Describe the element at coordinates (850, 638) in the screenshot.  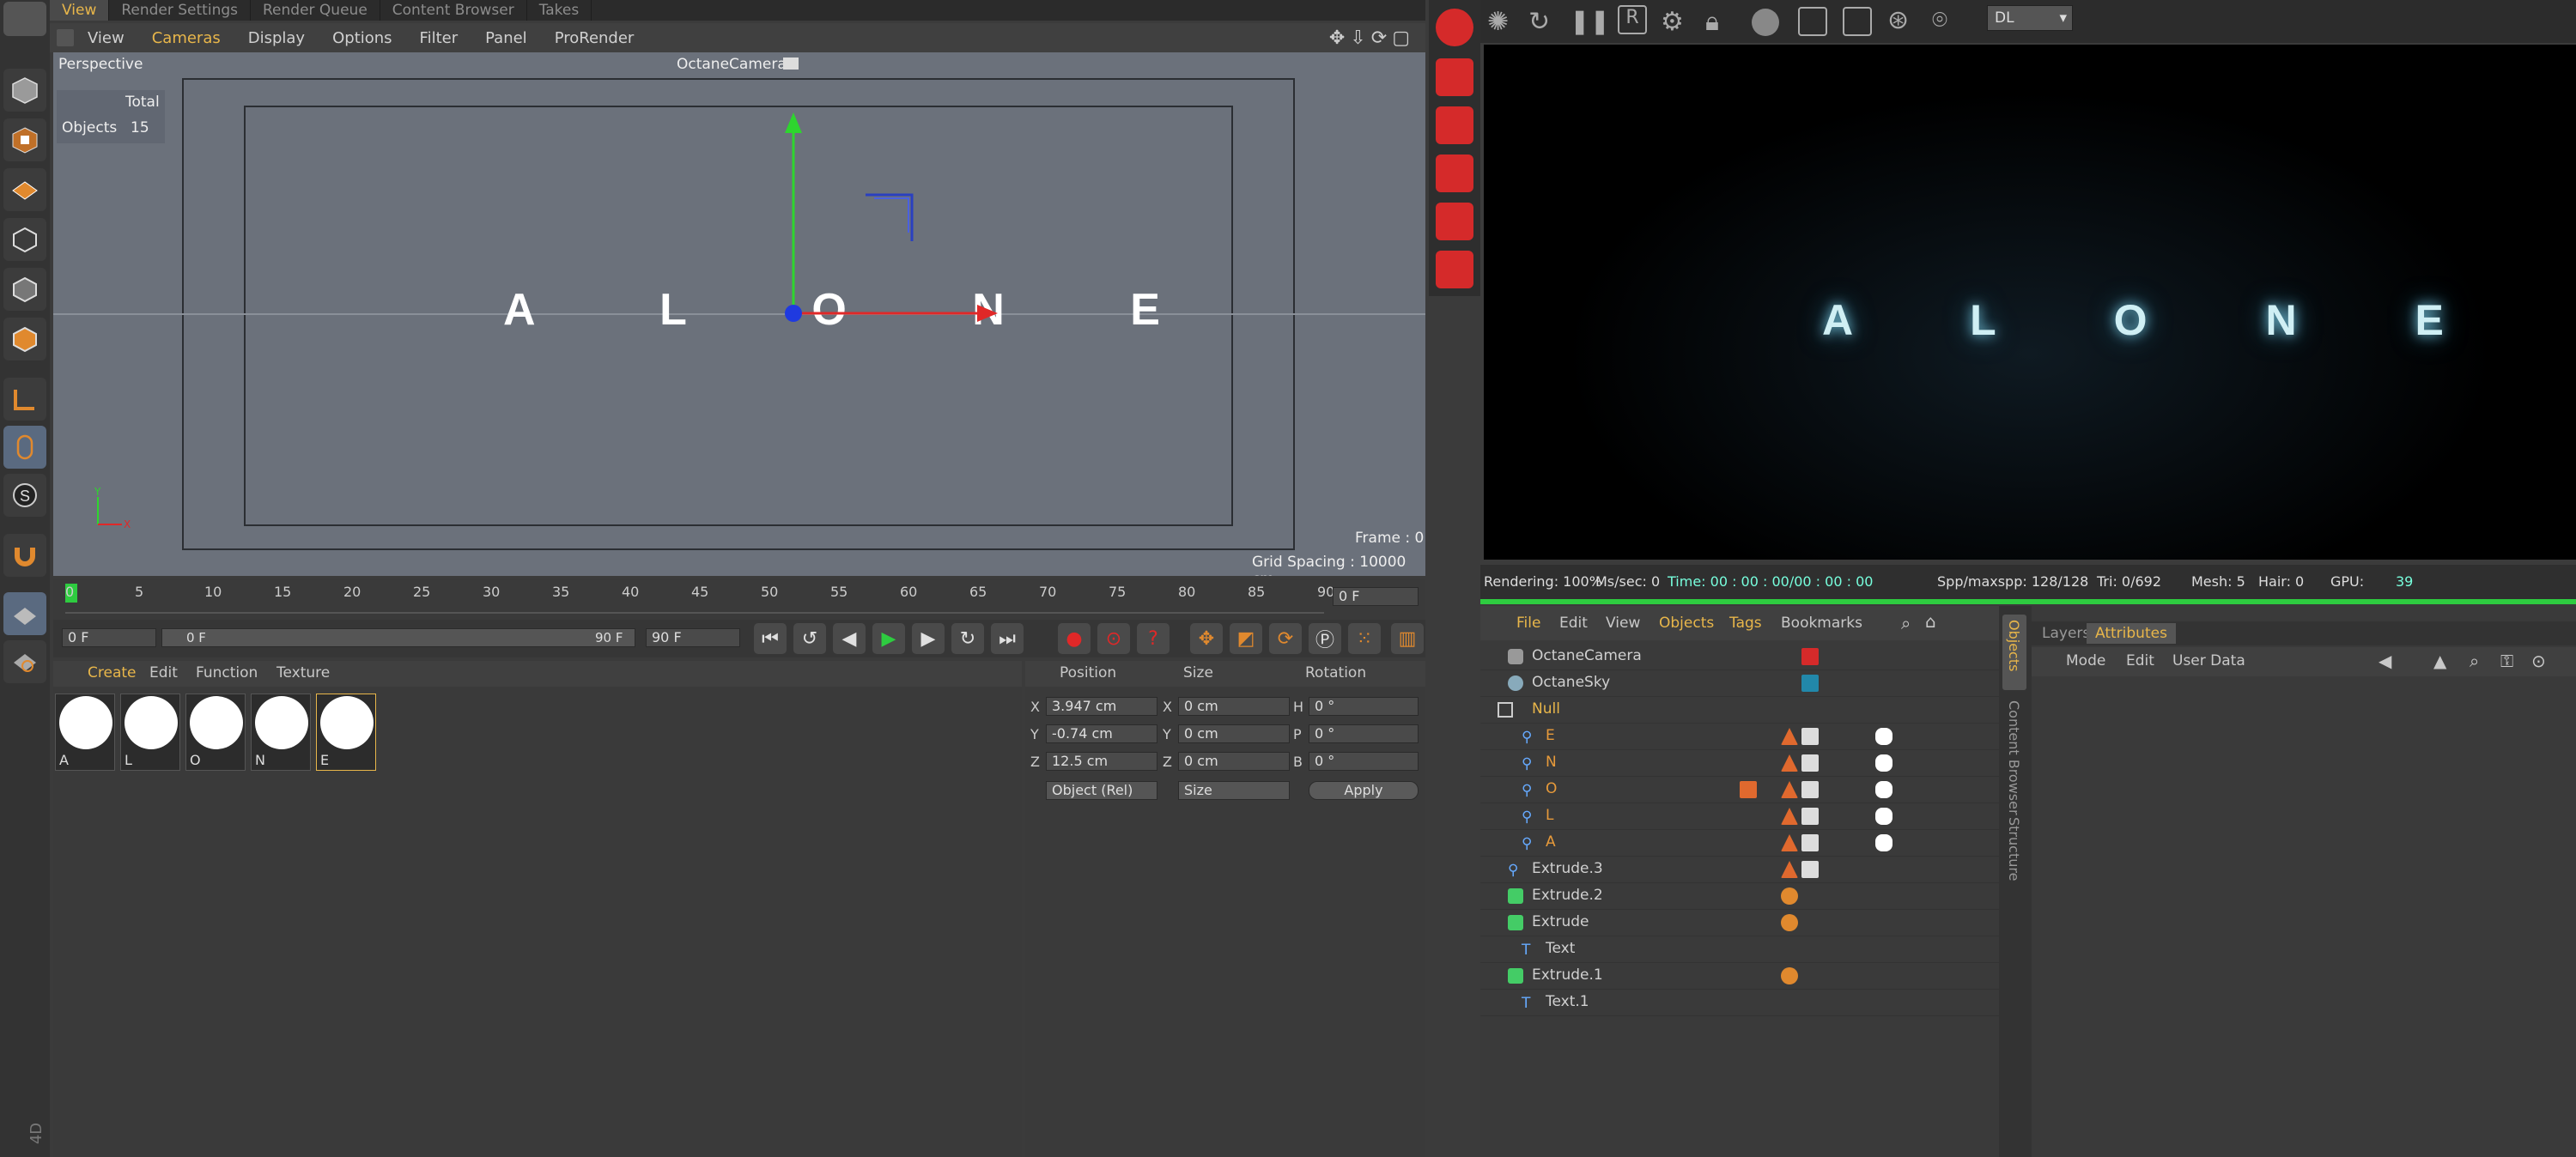
I see `prev-frame-icon: ◀` at that location.